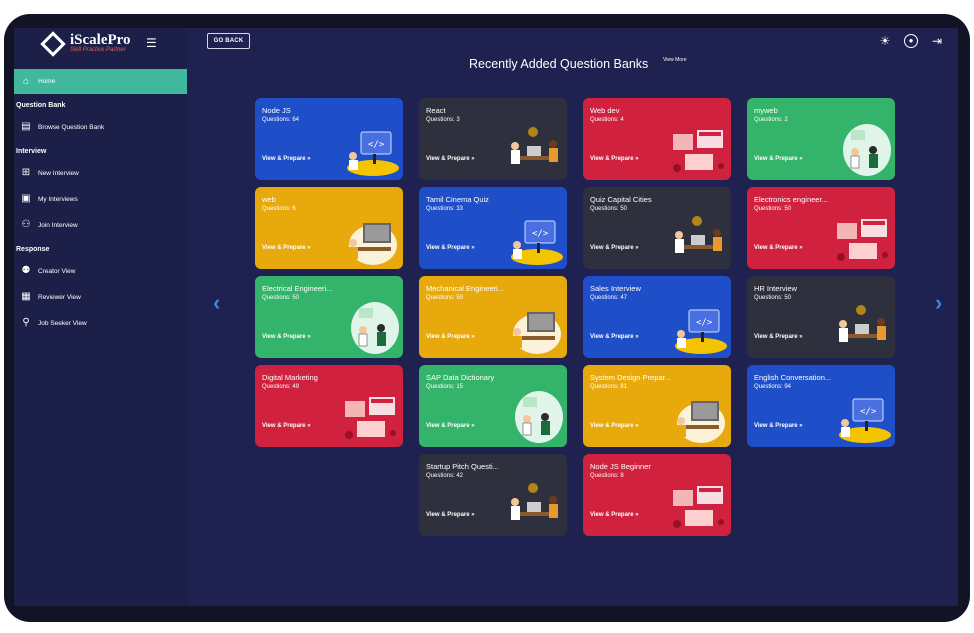  Describe the element at coordinates (276, 110) in the screenshot. I see `card-title: Node JS` at that location.